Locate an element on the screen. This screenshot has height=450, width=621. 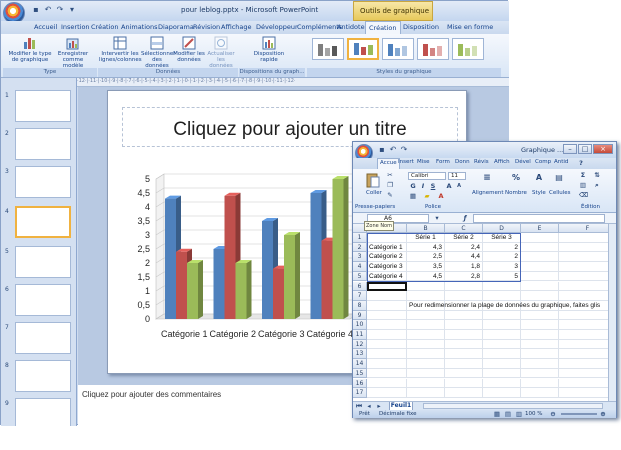
formula-input is located at coordinates (539, 218).